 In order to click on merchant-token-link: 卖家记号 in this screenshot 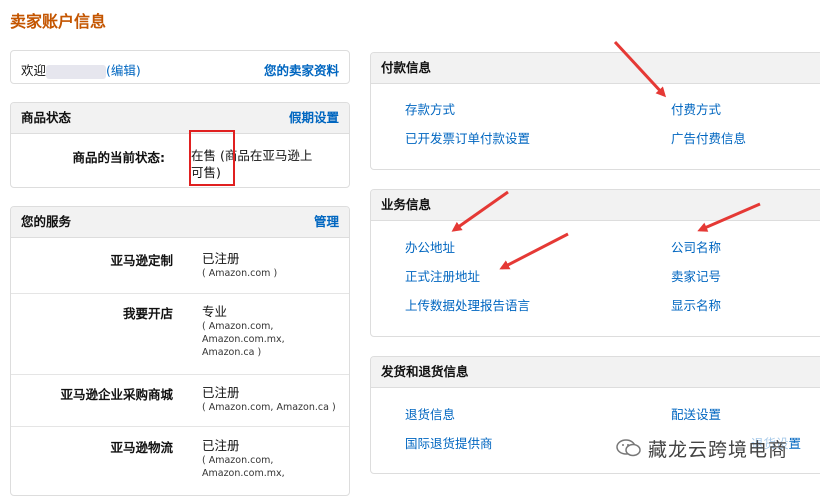, I will do `click(696, 275)`.